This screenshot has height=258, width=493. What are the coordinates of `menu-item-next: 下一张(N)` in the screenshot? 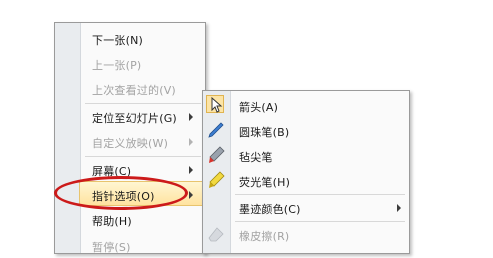 It's located at (130, 38).